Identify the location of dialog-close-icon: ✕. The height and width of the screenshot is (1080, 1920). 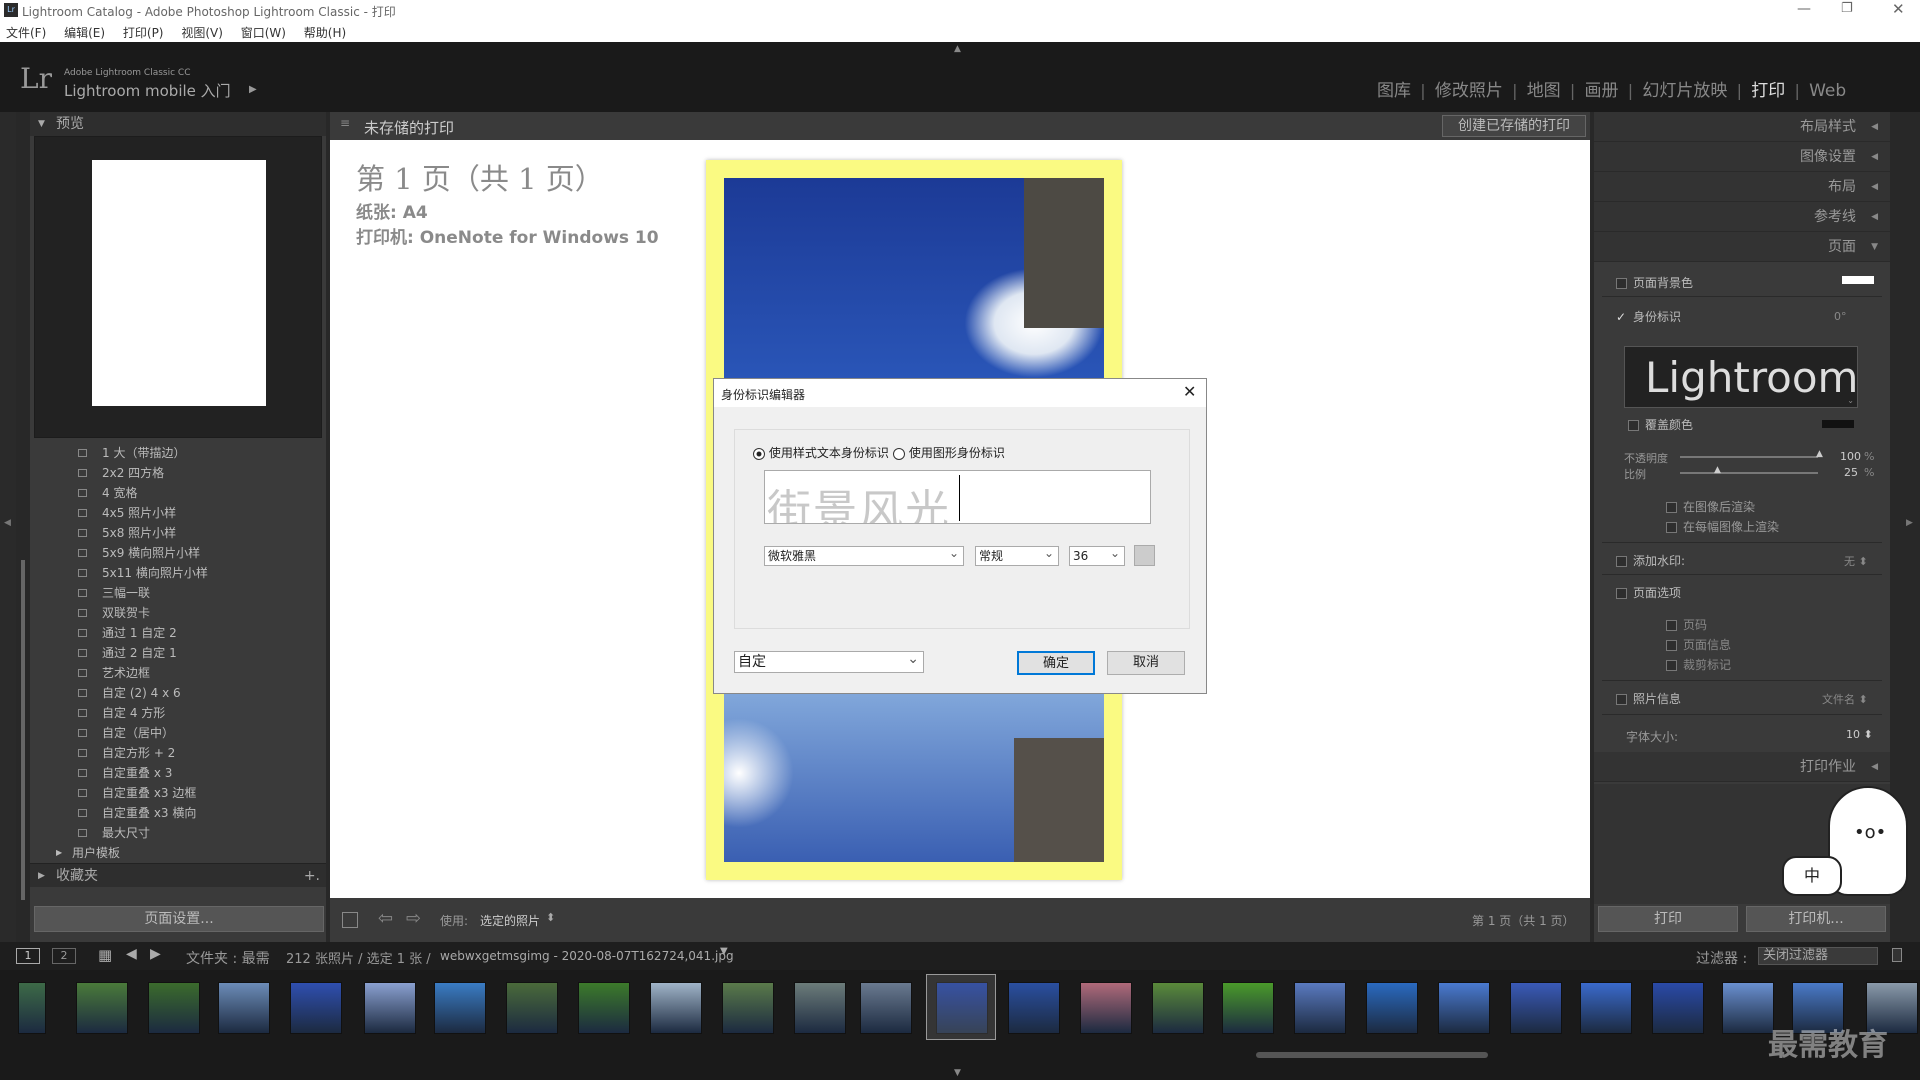
(1189, 391).